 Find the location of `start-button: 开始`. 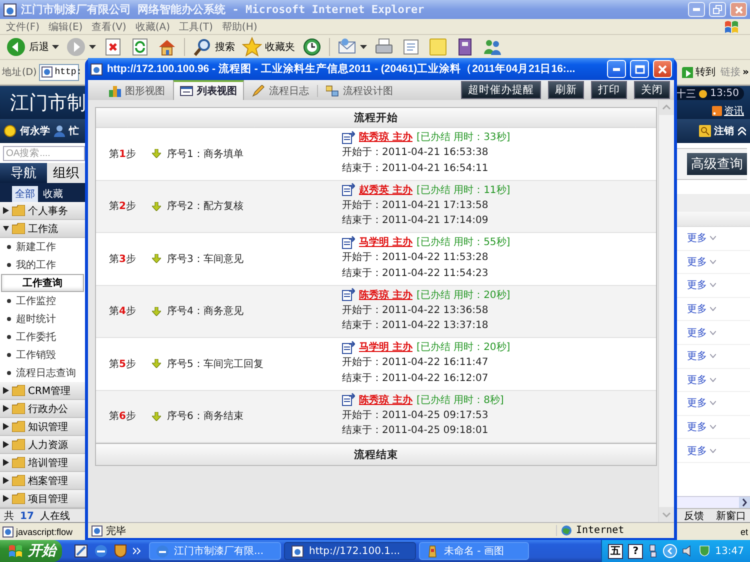

start-button: 开始 is located at coordinates (31, 551).